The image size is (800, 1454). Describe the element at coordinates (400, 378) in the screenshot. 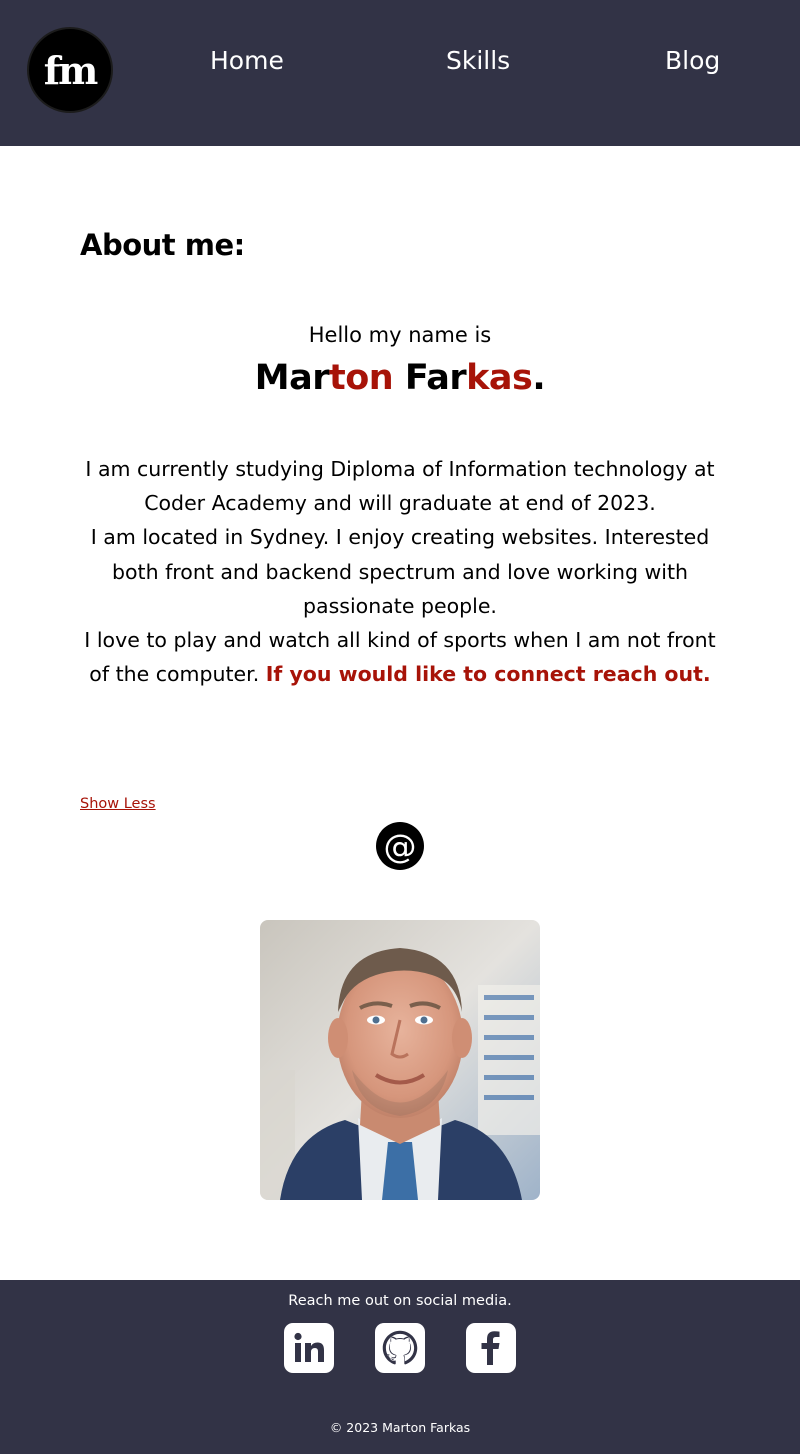

I see `full-name: Marton Farkas.` at that location.